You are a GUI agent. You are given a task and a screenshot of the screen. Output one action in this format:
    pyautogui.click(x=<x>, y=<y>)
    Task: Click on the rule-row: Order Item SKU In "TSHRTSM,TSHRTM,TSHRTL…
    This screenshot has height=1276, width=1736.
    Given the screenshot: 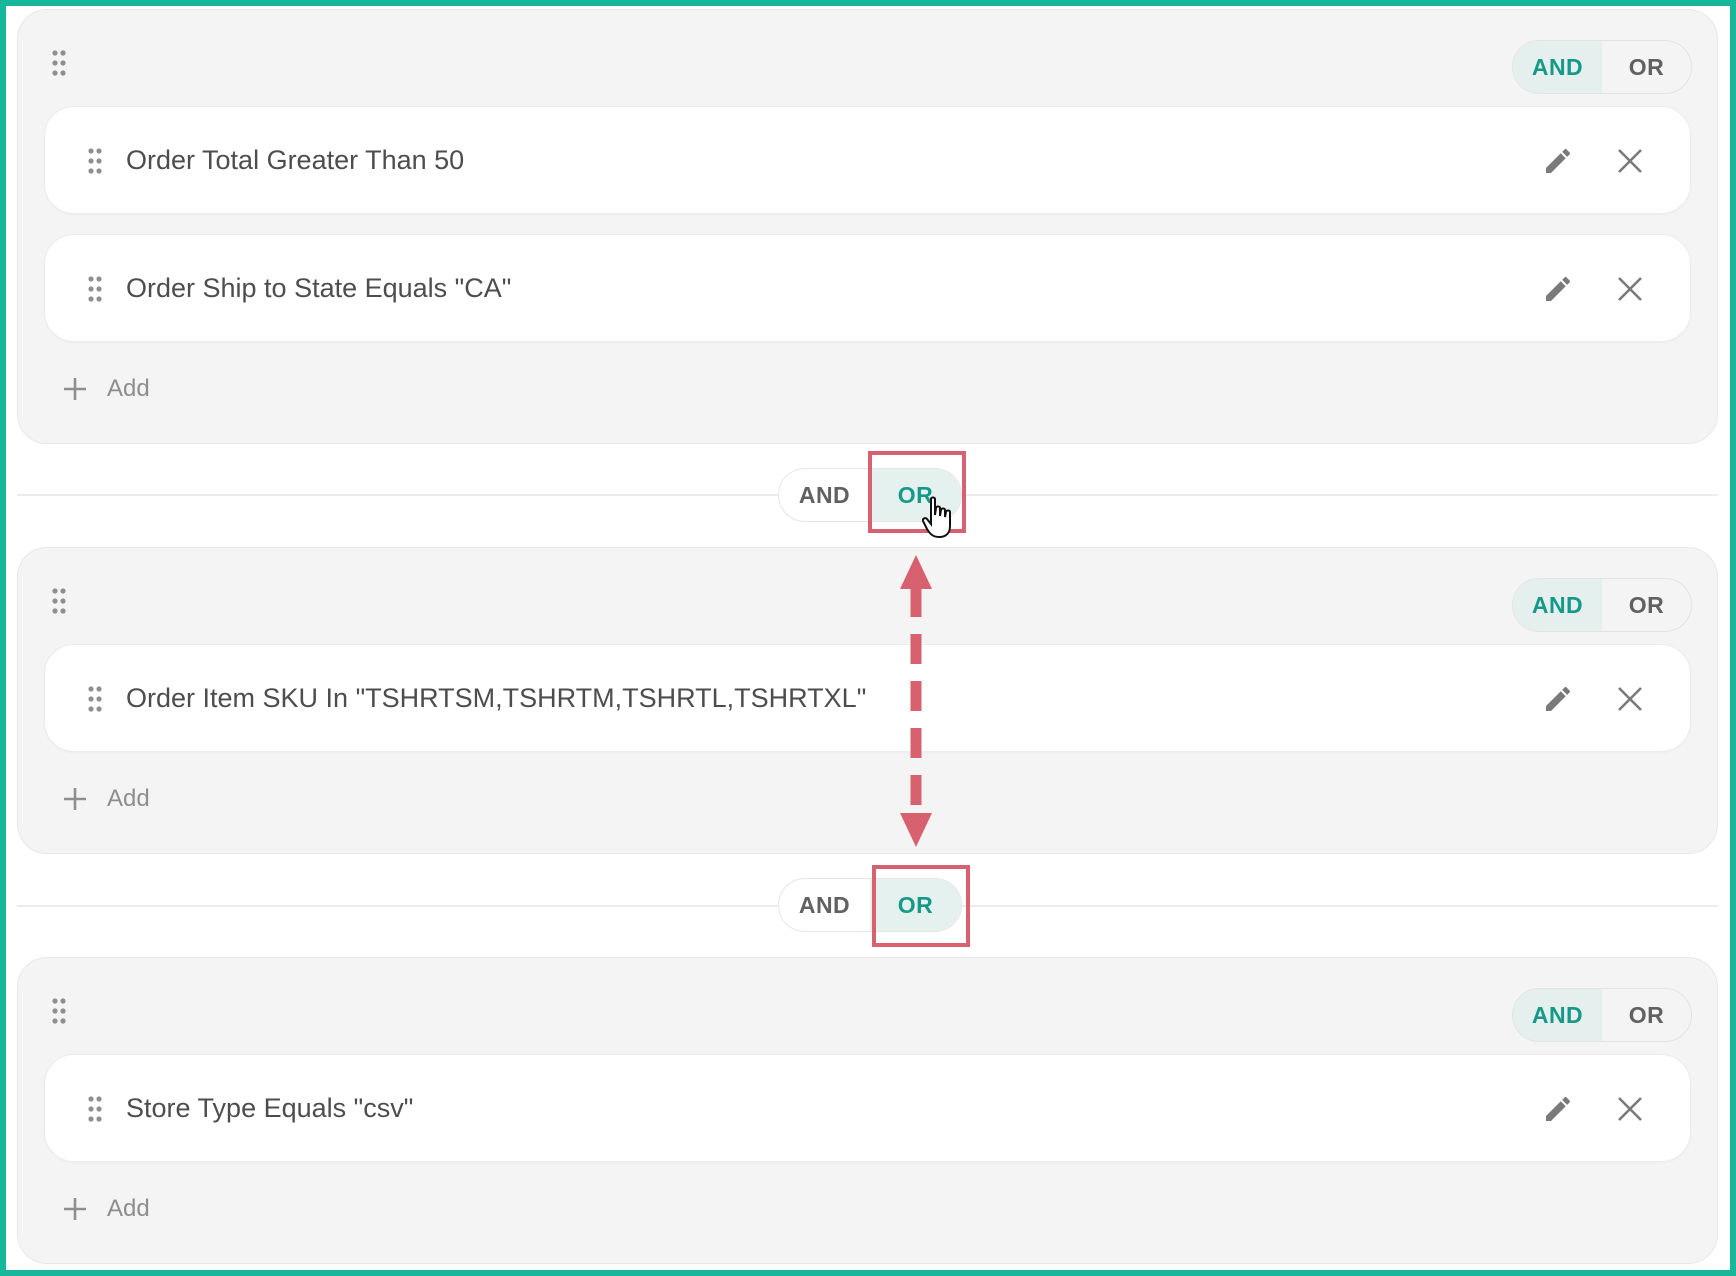 What is the action you would take?
    pyautogui.click(x=867, y=698)
    